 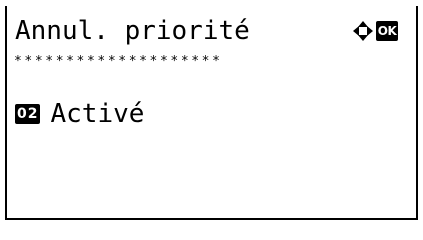 I want to click on navigation-indicator: OK, so click(x=375, y=31).